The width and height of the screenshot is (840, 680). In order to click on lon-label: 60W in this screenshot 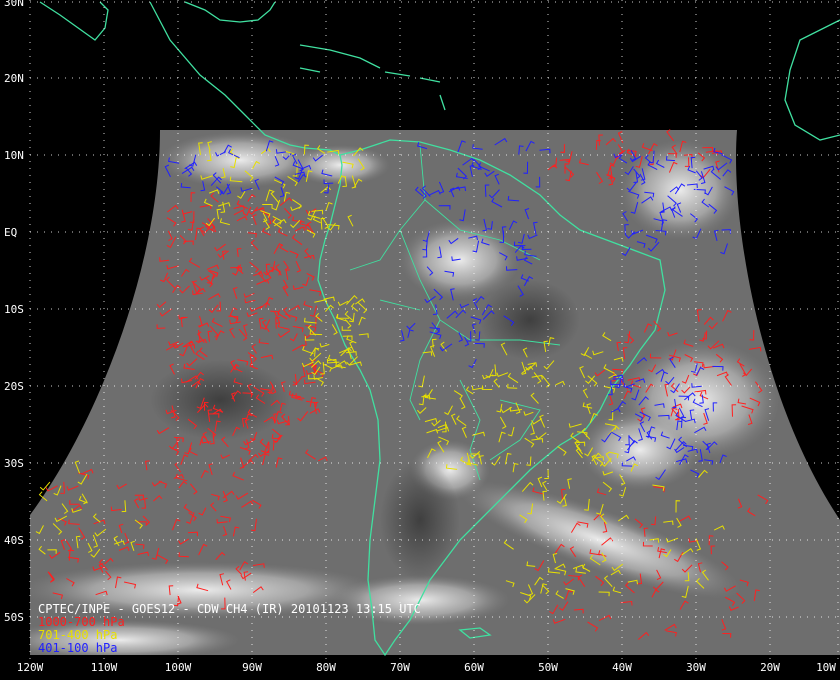, I will do `click(474, 667)`.